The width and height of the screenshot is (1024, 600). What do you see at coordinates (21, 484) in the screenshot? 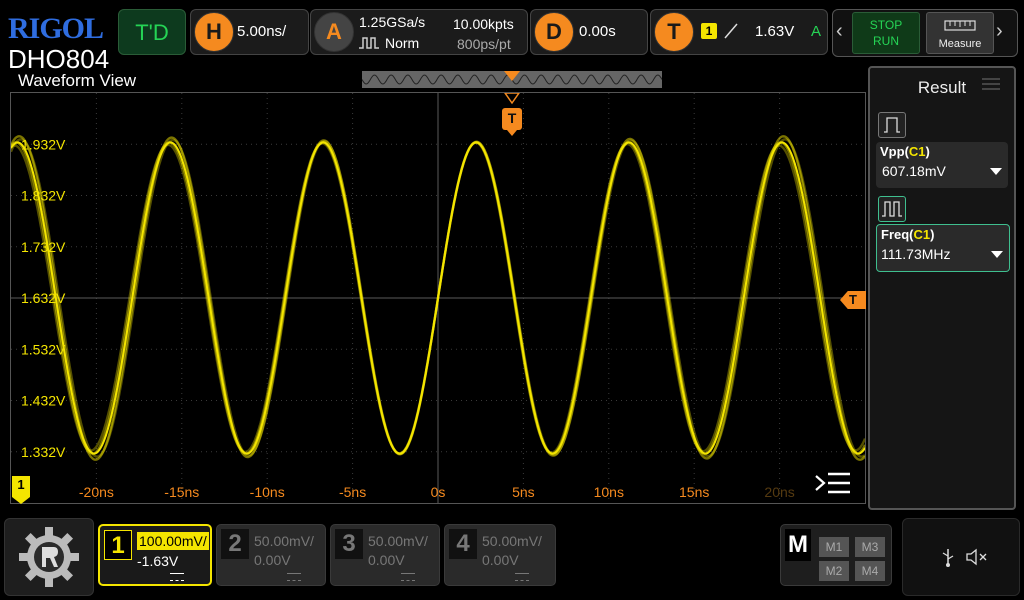
I see `channel1-marker-label: 1` at bounding box center [21, 484].